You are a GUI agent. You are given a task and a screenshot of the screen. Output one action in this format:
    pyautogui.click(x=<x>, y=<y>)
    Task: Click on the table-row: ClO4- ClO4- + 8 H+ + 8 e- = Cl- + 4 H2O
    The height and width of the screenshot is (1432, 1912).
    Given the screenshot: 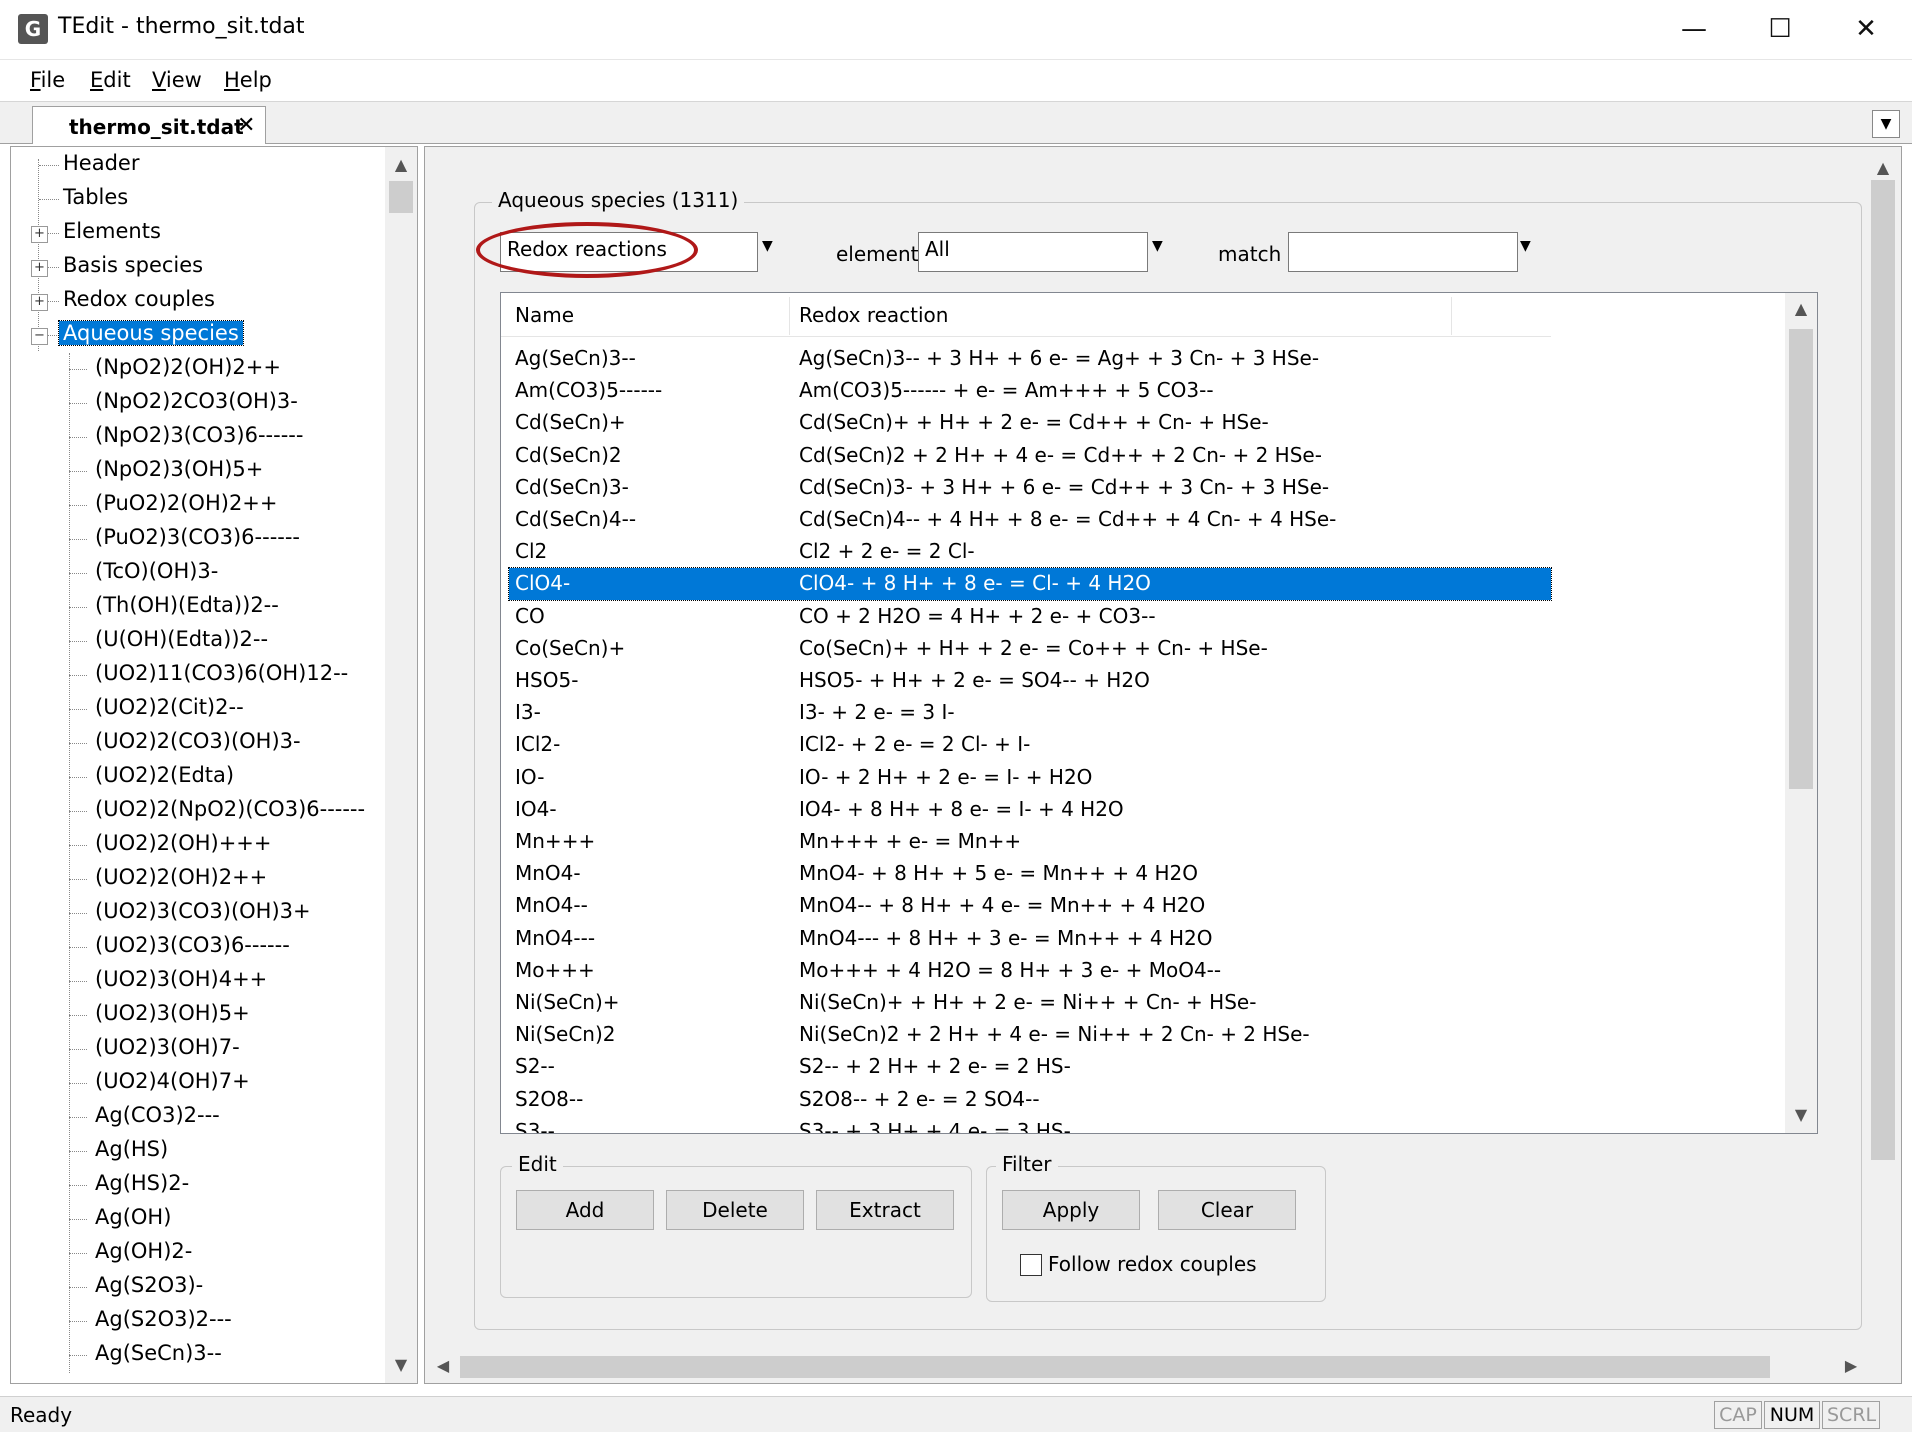 What is the action you would take?
    pyautogui.click(x=1030, y=584)
    